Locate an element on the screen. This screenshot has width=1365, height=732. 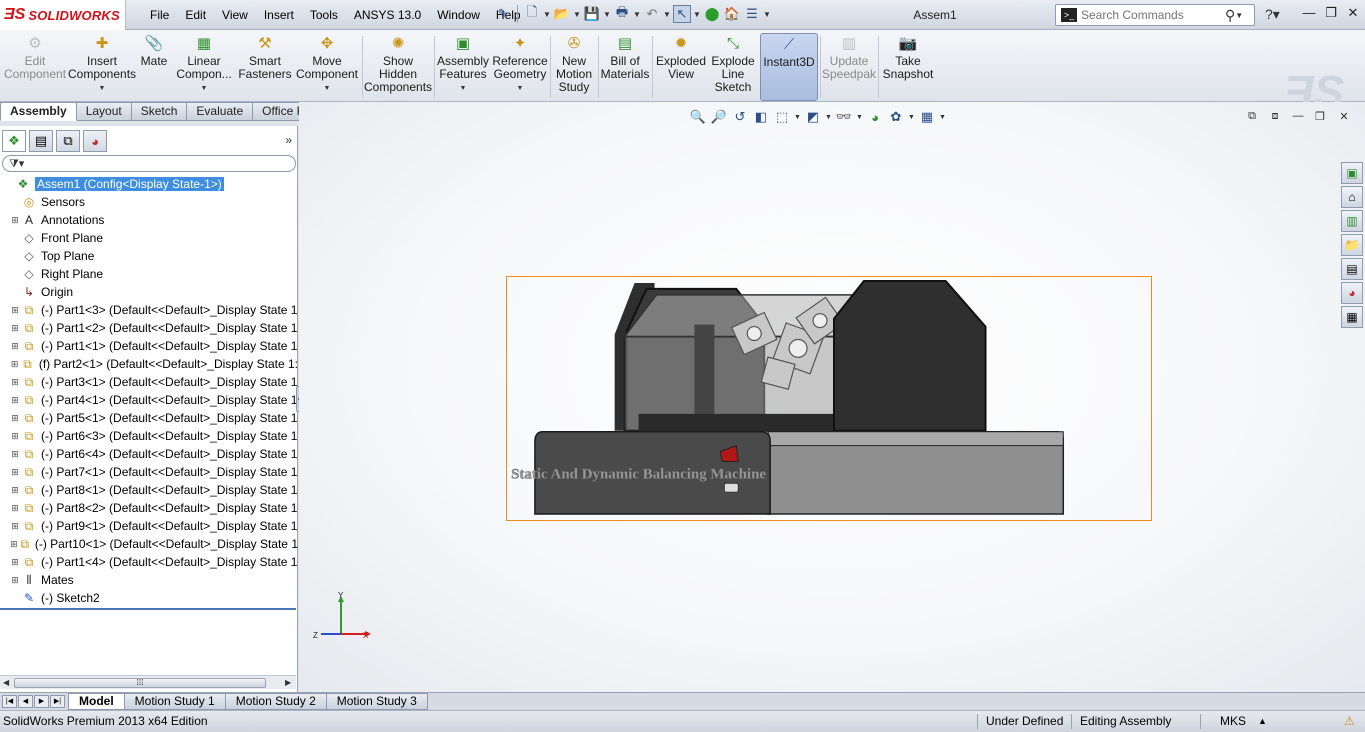
display-style-icon: ◩ is located at coordinates (813, 117).